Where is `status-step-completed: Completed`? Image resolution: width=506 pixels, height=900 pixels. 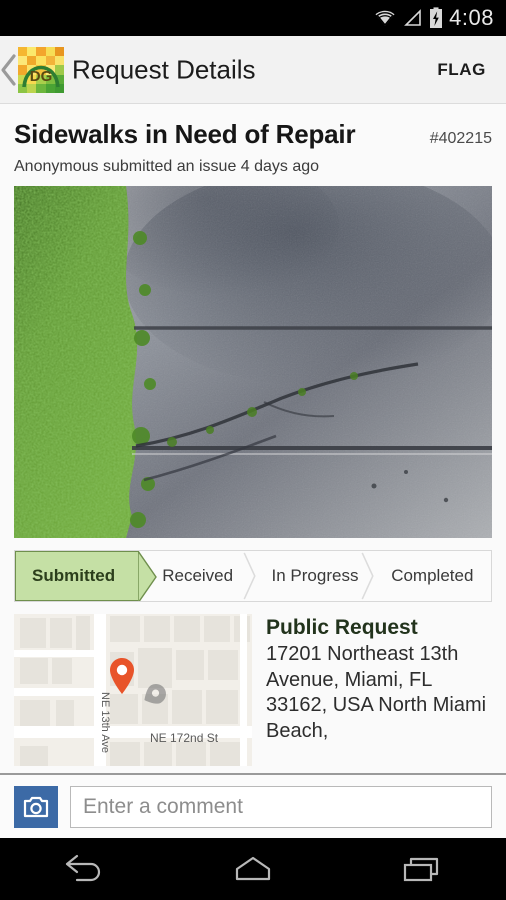 status-step-completed: Completed is located at coordinates (432, 576).